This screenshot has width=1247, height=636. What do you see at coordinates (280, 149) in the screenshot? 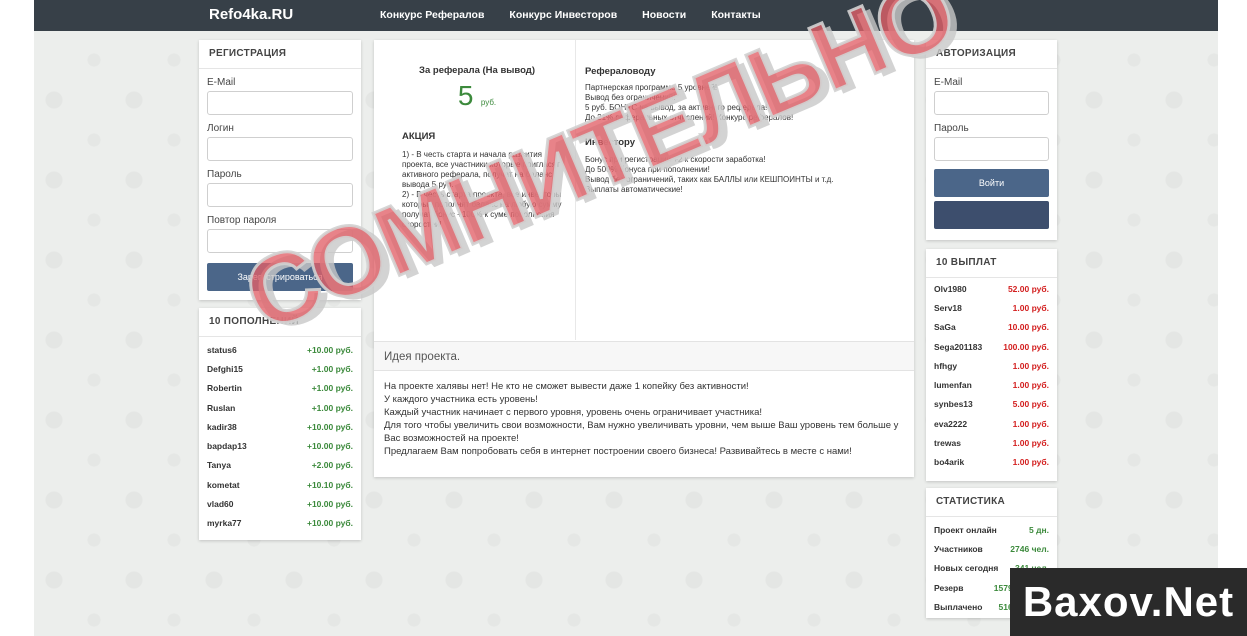
I see `reg-login-input` at bounding box center [280, 149].